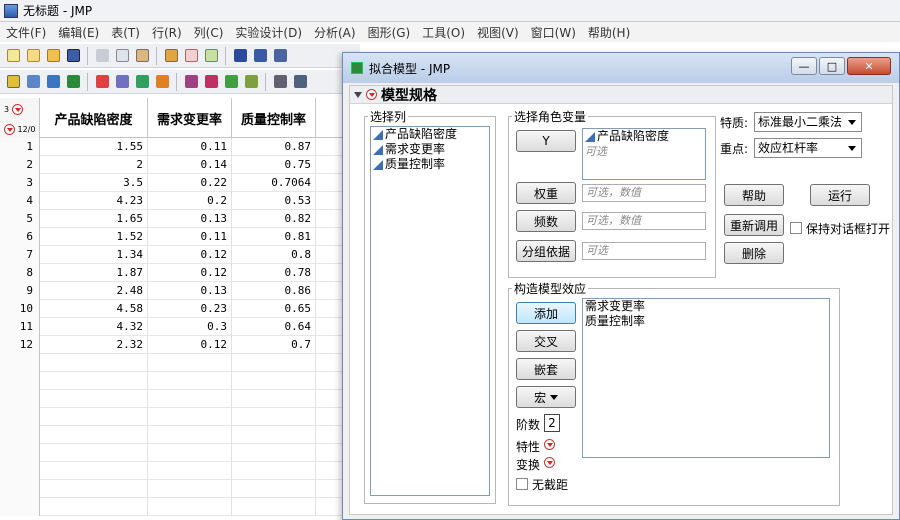 This screenshot has width=900, height=520. I want to click on table-cell: 1.52, so click(94, 237).